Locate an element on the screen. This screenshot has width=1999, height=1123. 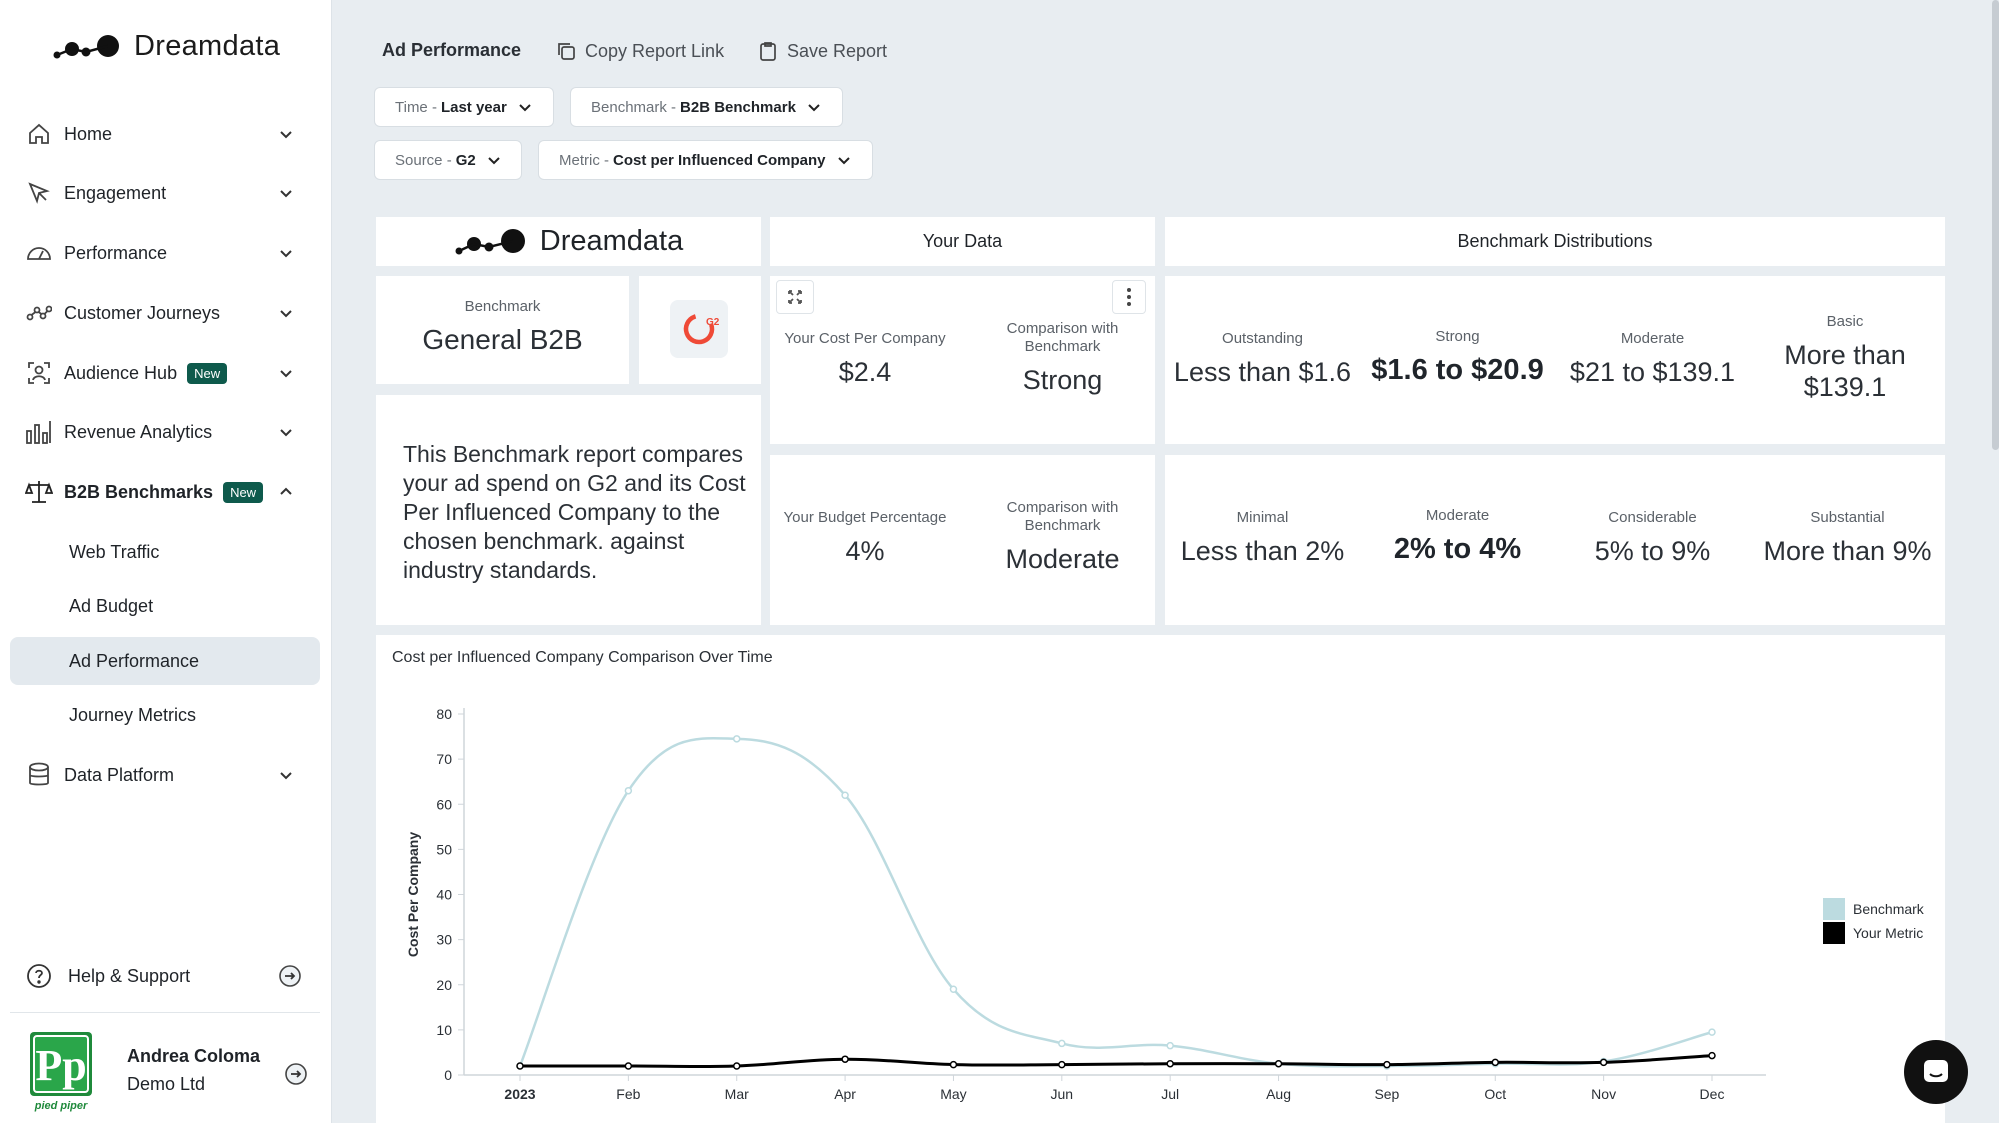
y-tick-label: 70 is located at coordinates (444, 759).